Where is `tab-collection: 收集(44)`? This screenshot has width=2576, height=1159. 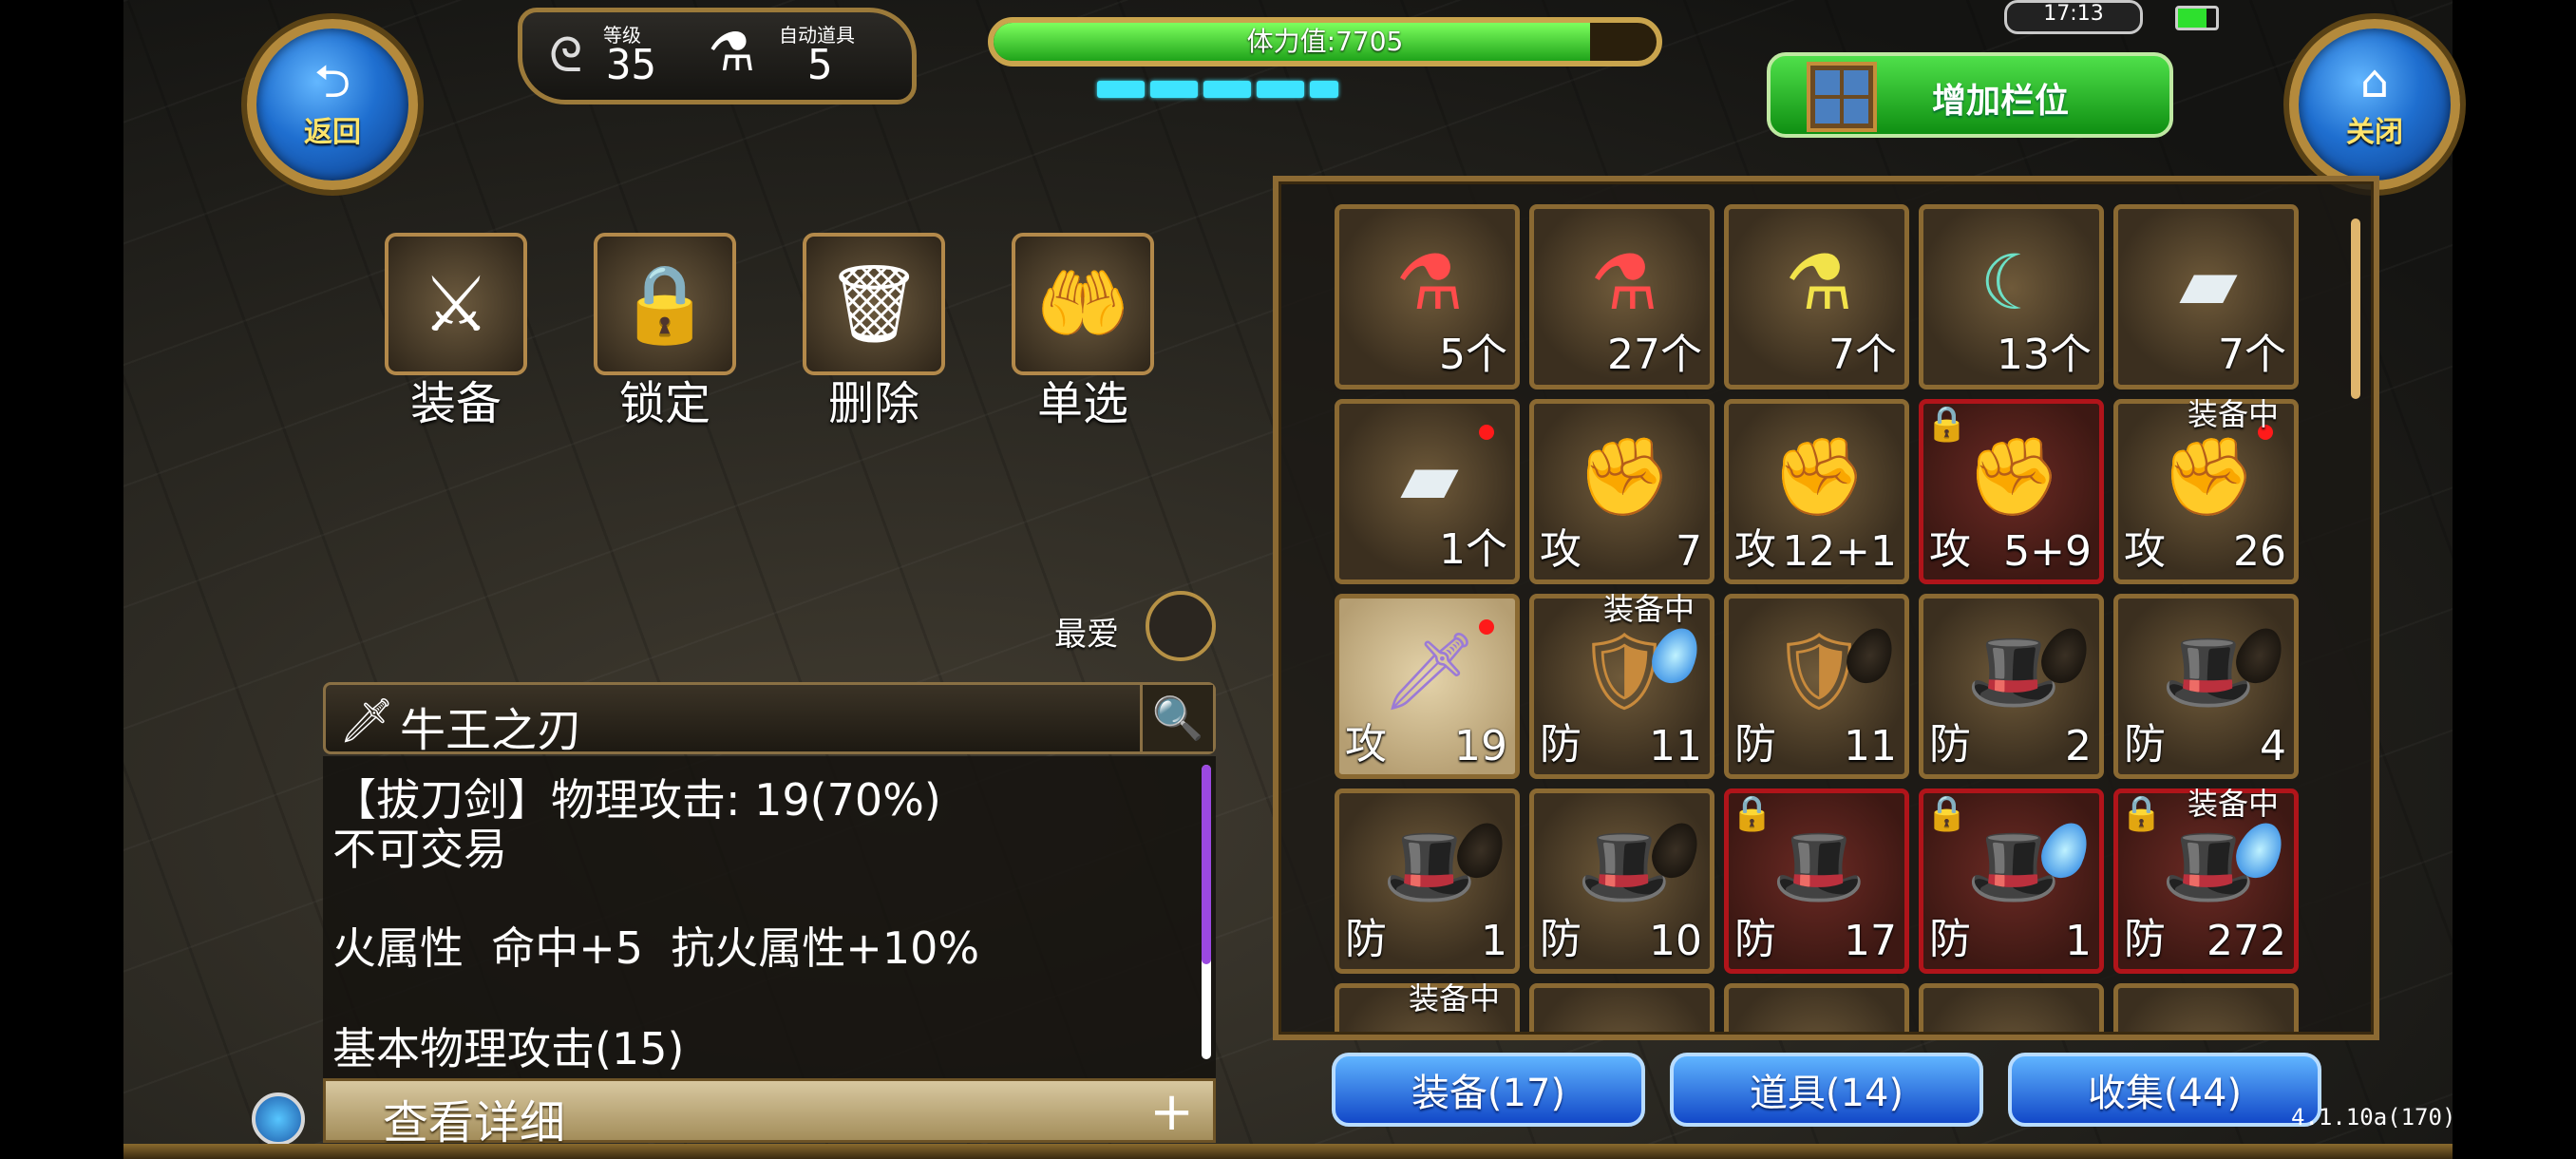 tab-collection: 收集(44) is located at coordinates (2164, 1090).